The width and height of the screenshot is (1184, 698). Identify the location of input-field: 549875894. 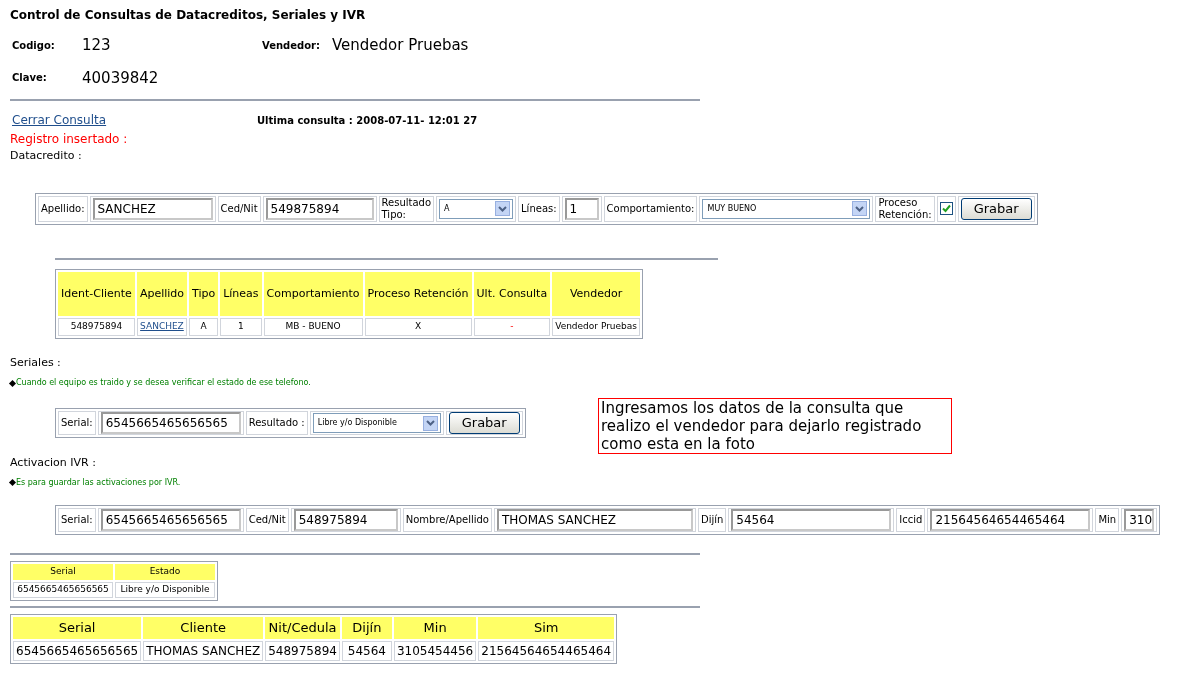
(319, 208).